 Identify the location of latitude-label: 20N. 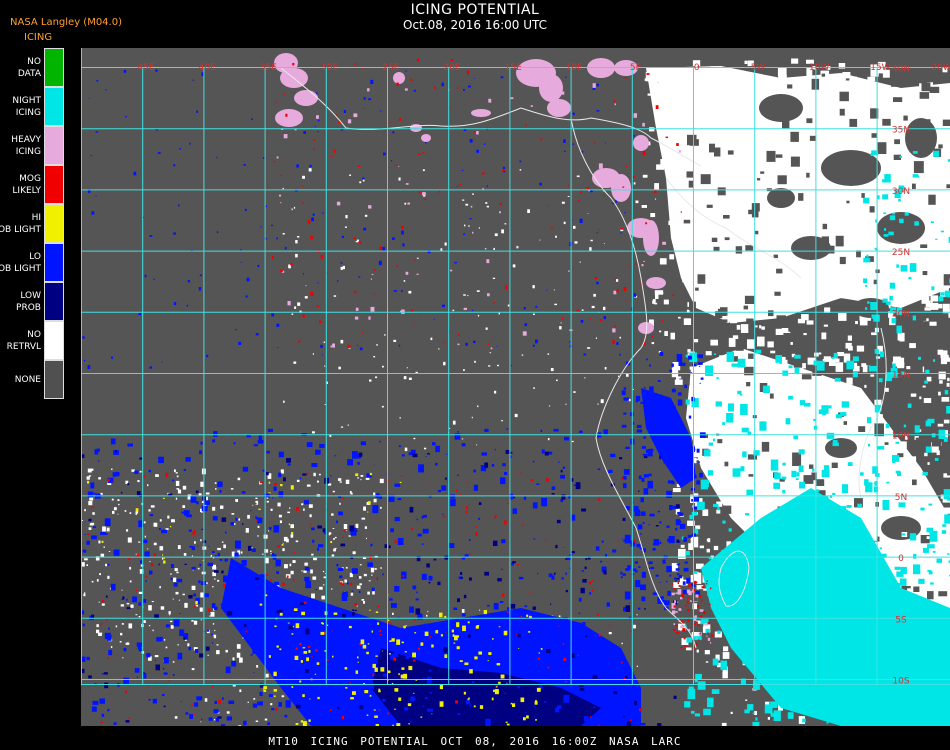
(901, 314).